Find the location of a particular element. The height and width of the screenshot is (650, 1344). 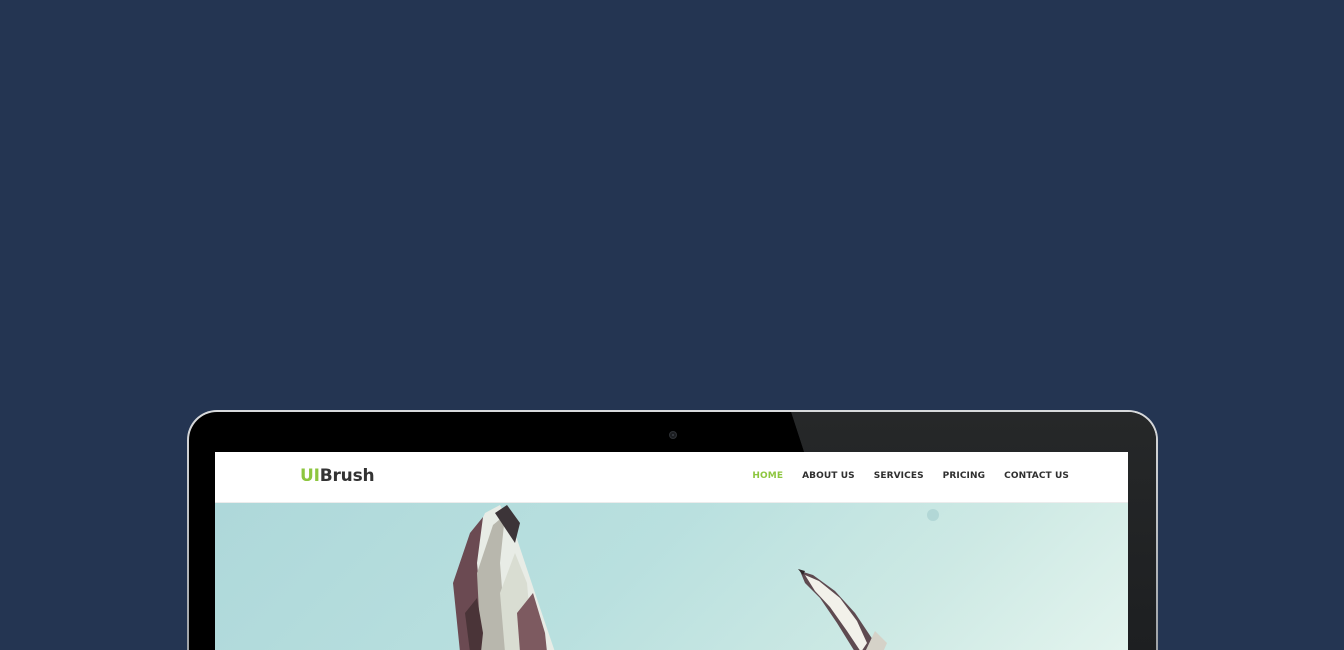

nav-item-services: SERVICES is located at coordinates (899, 476).